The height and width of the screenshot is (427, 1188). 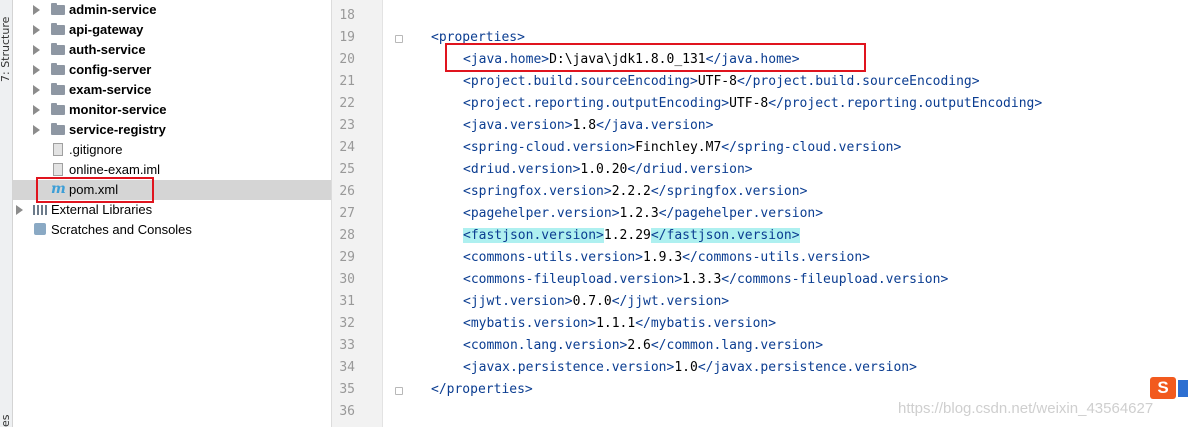 I want to click on tree-item-admin-service: admin-service, so click(x=172, y=10).